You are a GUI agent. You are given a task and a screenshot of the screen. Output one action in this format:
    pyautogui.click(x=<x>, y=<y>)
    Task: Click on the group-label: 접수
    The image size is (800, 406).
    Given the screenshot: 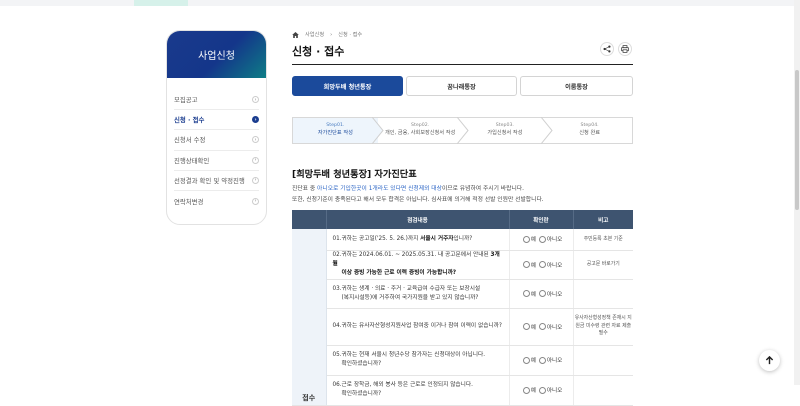 What is the action you would take?
    pyautogui.click(x=309, y=317)
    